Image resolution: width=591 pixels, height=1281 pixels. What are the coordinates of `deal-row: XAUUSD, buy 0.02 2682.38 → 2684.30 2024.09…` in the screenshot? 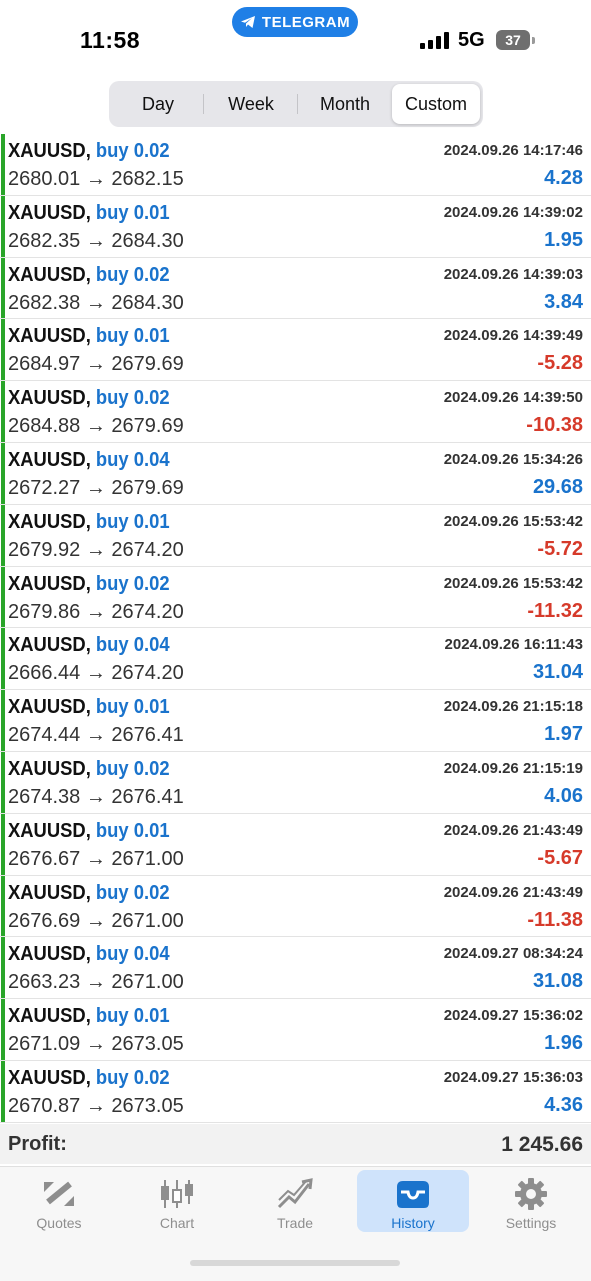 It's located at (295, 288).